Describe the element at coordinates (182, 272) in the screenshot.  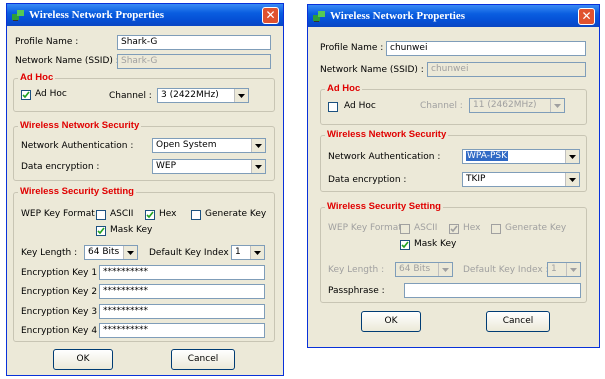
I see `enc-key1-input: **********` at that location.